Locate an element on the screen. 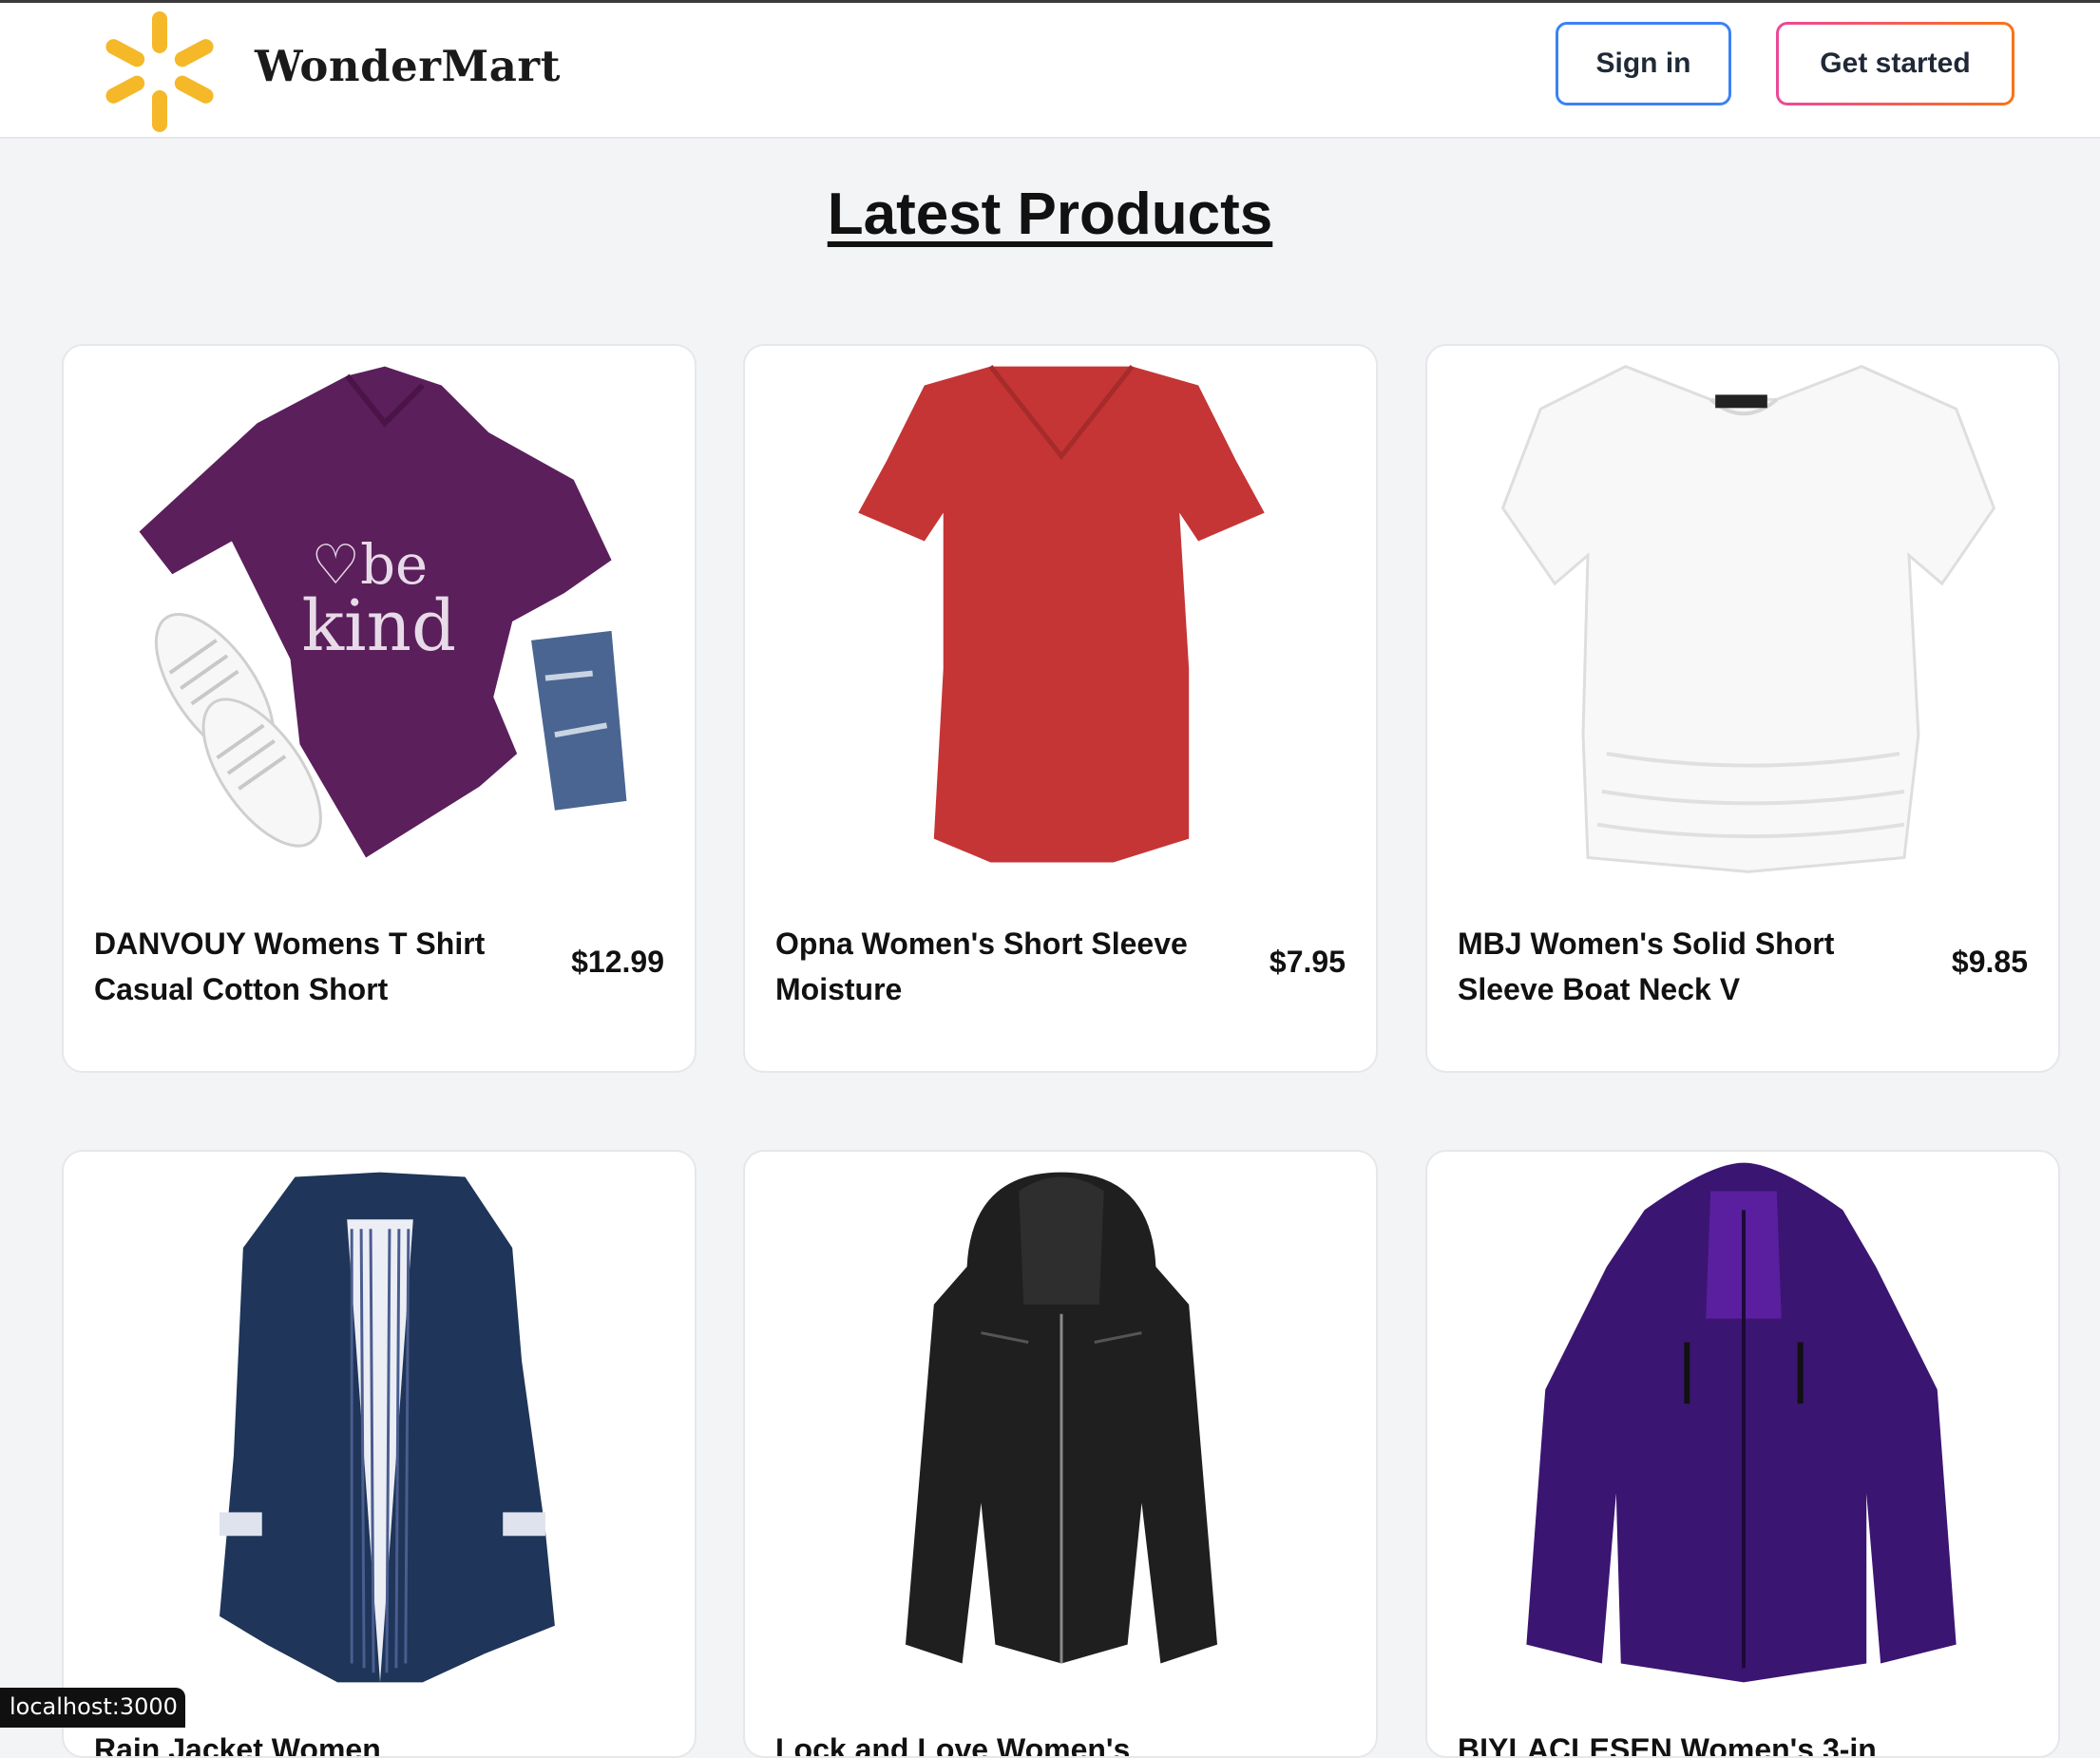 This screenshot has height=1758, width=2100. product-card: Opna Women's Short Sleeve Moisture $7.95 is located at coordinates (1060, 708).